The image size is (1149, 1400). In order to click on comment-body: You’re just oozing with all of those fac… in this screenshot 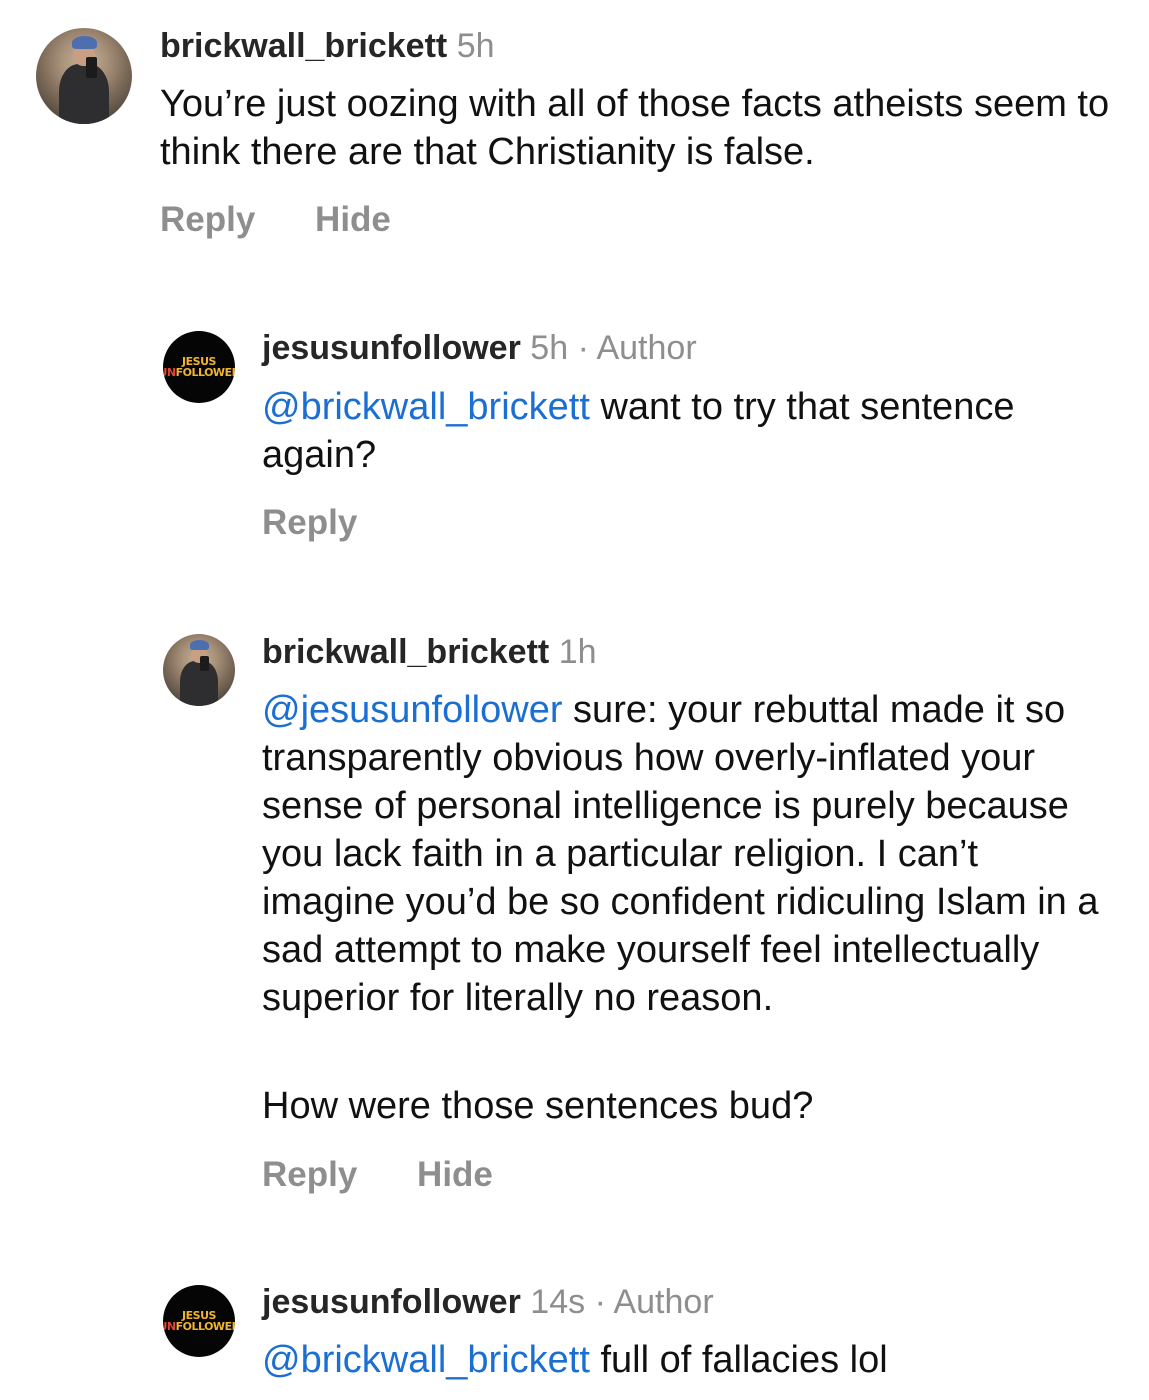, I will do `click(635, 128)`.